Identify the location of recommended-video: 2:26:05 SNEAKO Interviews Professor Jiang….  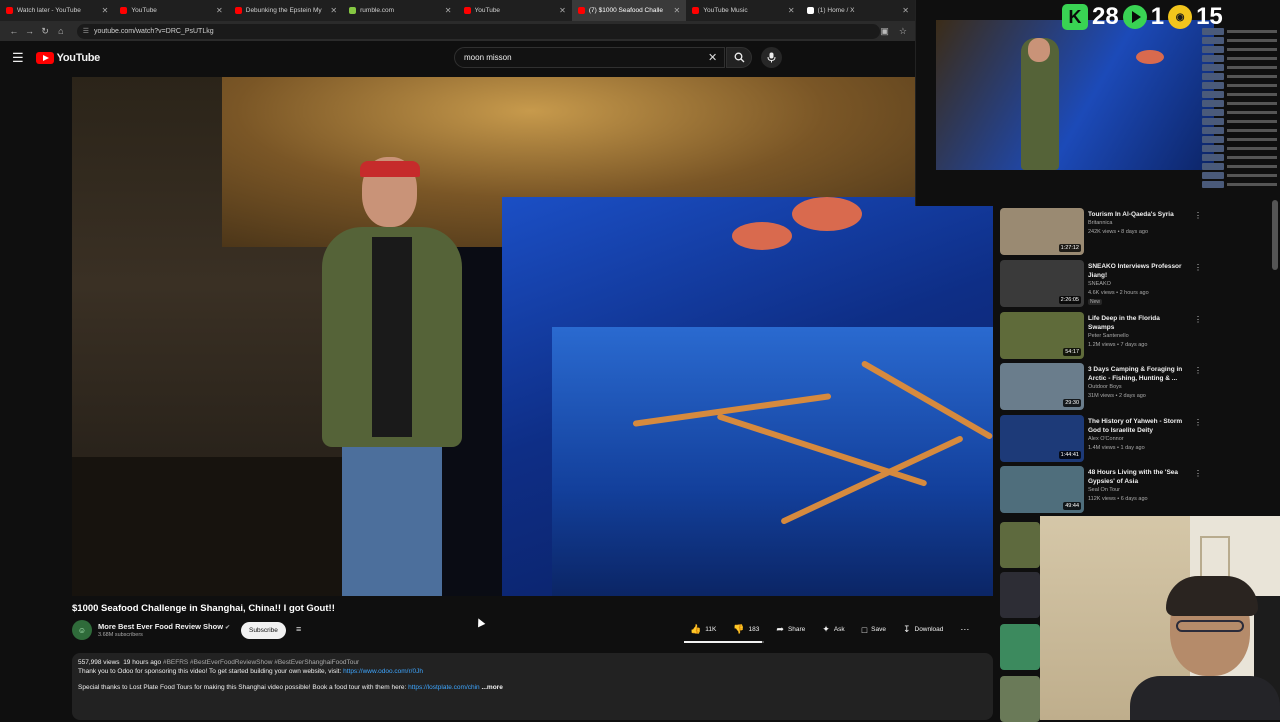
(1100, 283).